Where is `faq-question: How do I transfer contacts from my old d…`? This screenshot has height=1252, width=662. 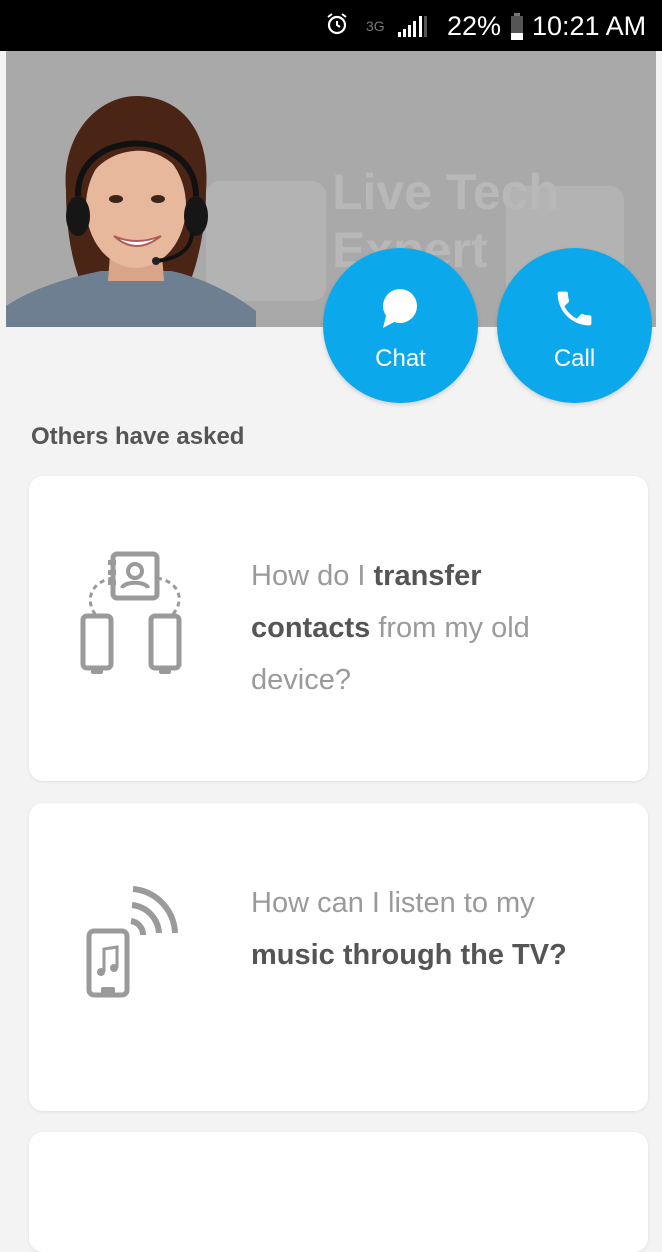 faq-question: How do I transfer contacts from my old d… is located at coordinates (390, 628).